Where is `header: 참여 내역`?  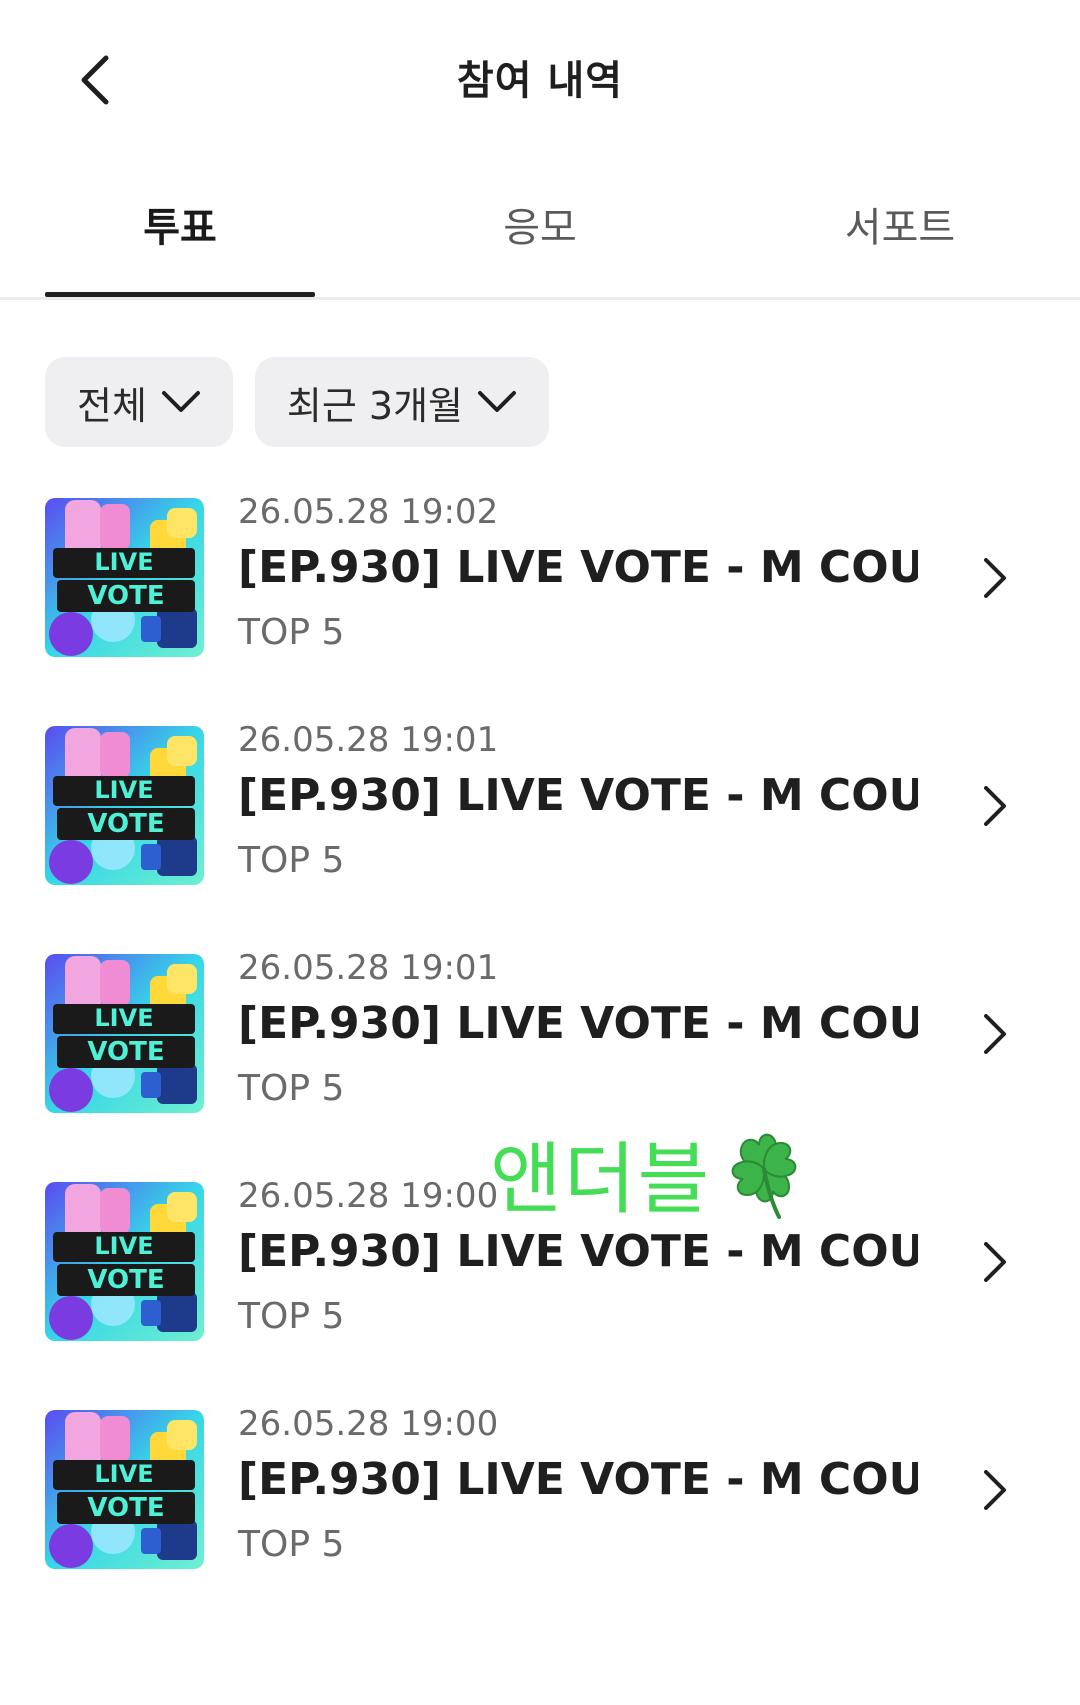
header: 참여 내역 is located at coordinates (540, 80).